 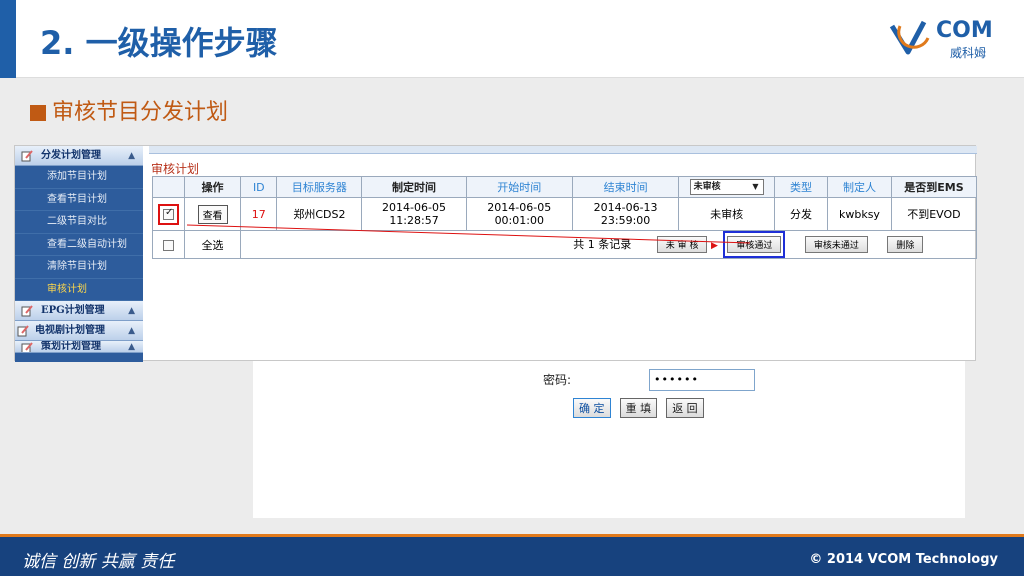 What do you see at coordinates (8, 39) in the screenshot?
I see `title-accent-bar` at bounding box center [8, 39].